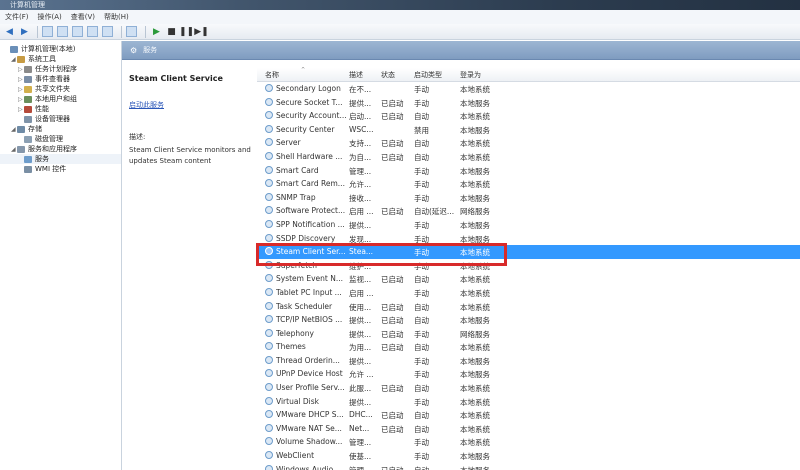 The width and height of the screenshot is (800, 470). Describe the element at coordinates (107, 31) in the screenshot. I see `export-icon` at that location.